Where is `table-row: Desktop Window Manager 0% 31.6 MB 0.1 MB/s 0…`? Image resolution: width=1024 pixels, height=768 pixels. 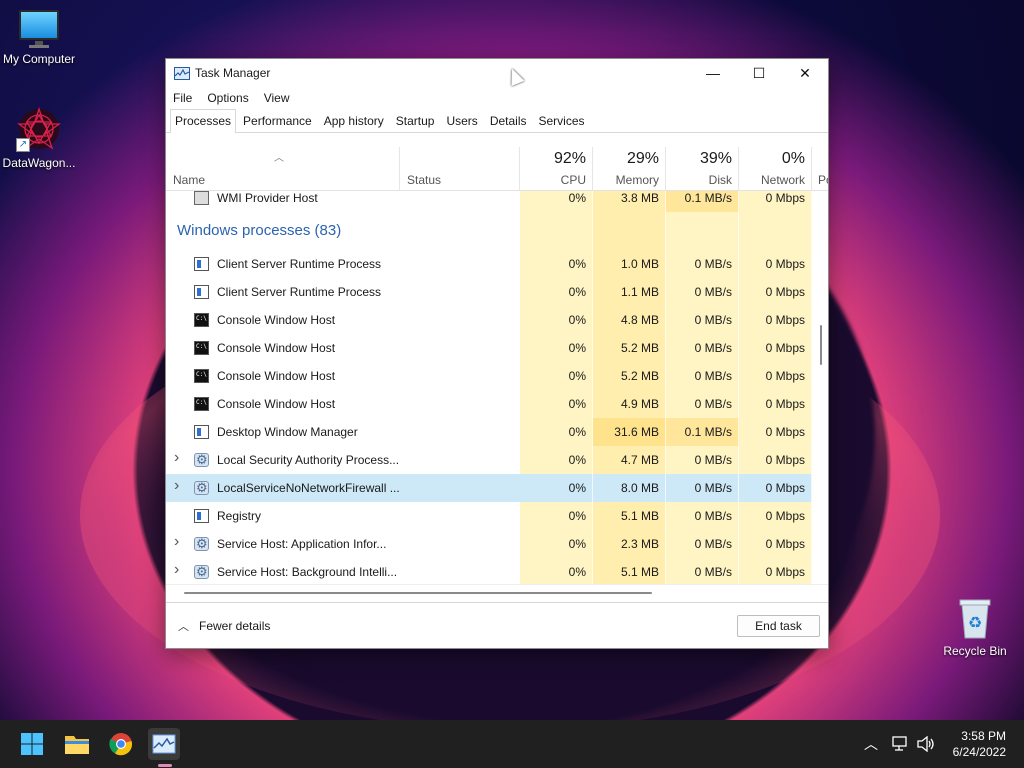 table-row: Desktop Window Manager 0% 31.6 MB 0.1 MB/s 0… is located at coordinates (489, 432).